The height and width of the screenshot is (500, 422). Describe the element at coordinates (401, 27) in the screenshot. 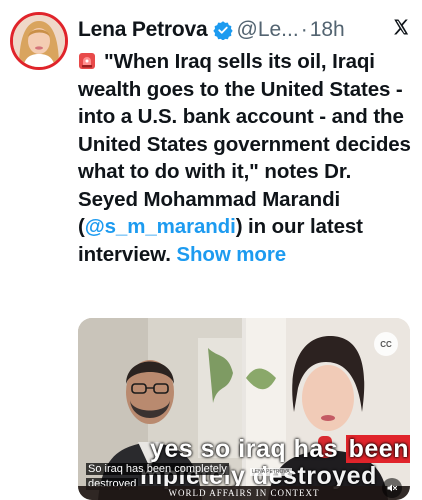

I see `x-logo-icon` at that location.